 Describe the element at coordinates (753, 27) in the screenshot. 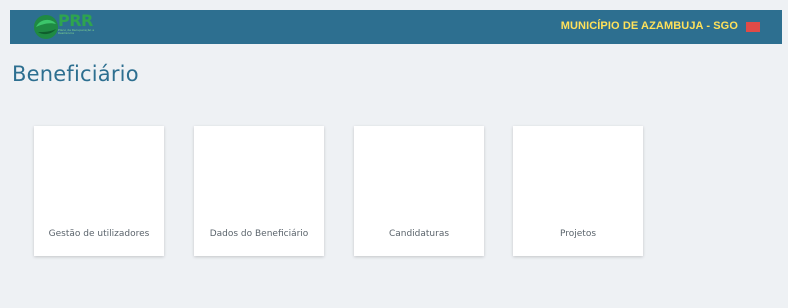

I see `flag-icon` at that location.